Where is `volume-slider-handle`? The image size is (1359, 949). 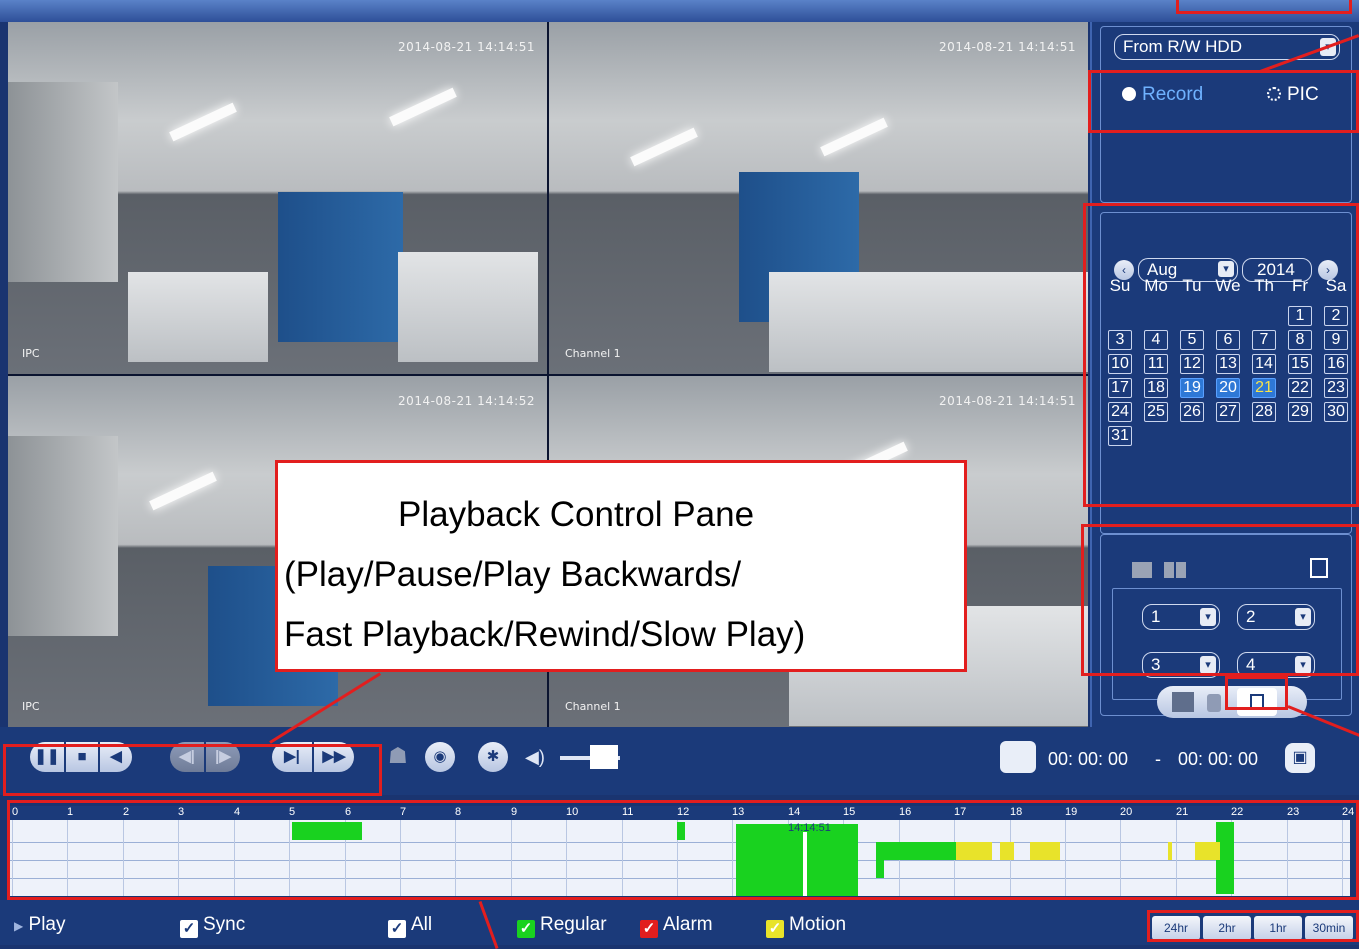
volume-slider-handle is located at coordinates (604, 757).